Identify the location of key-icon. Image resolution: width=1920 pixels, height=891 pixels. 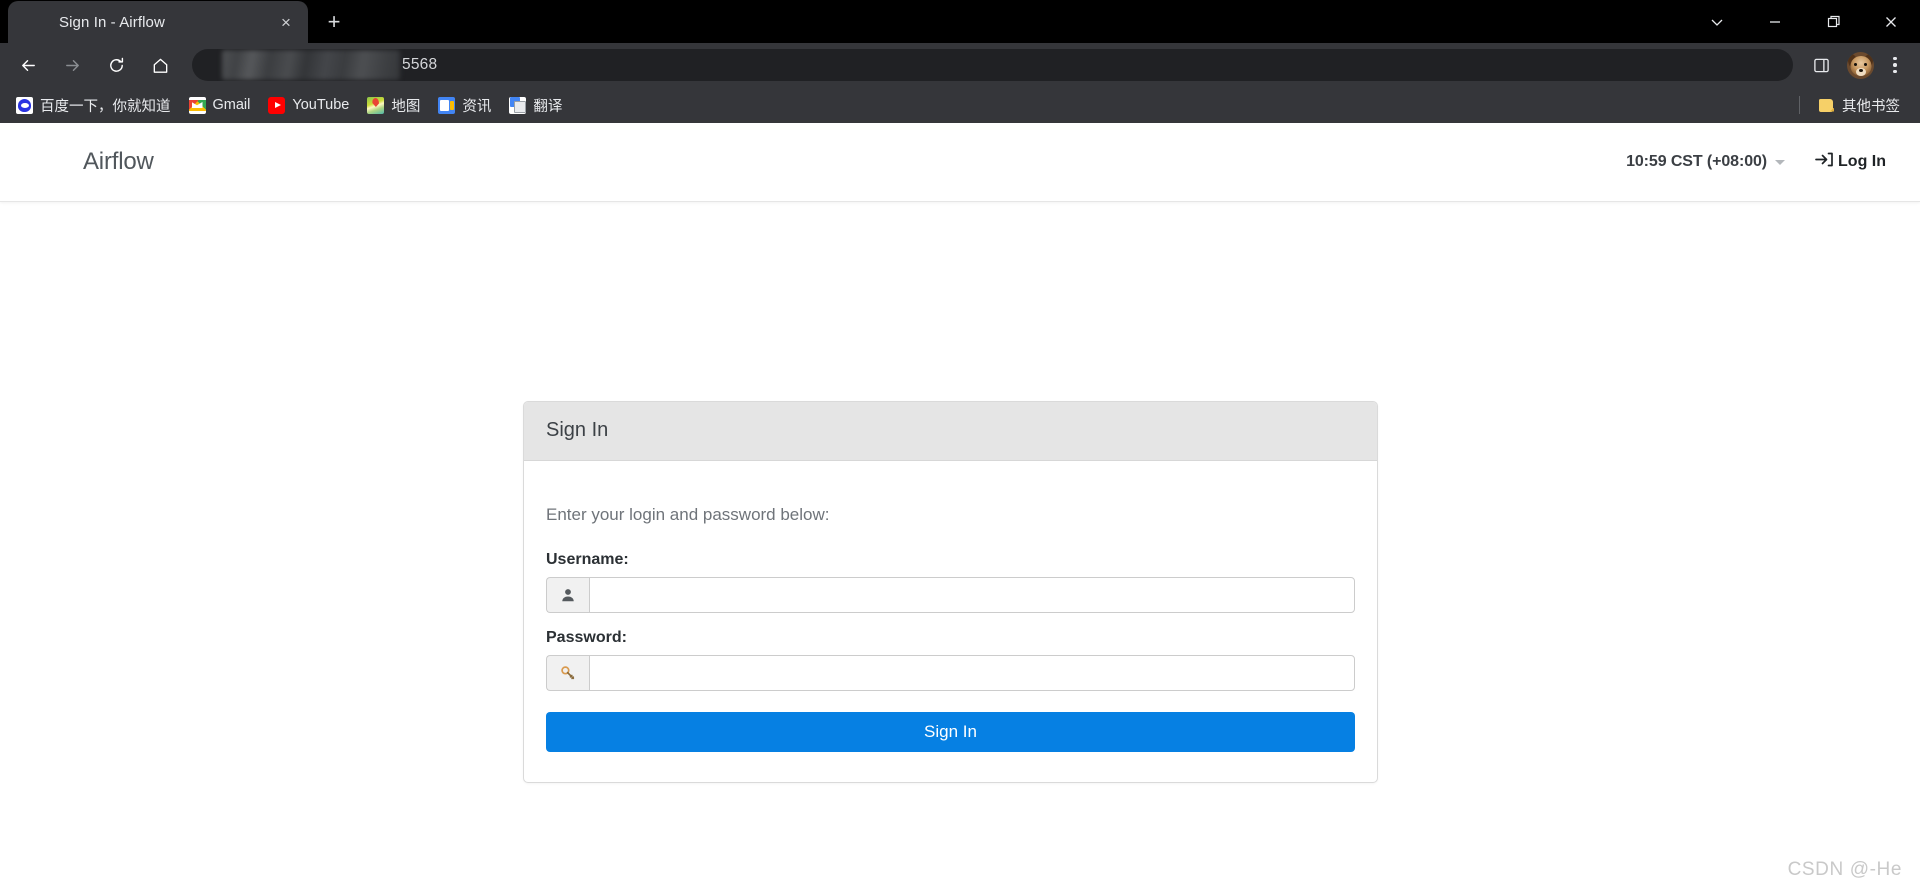
(567, 673).